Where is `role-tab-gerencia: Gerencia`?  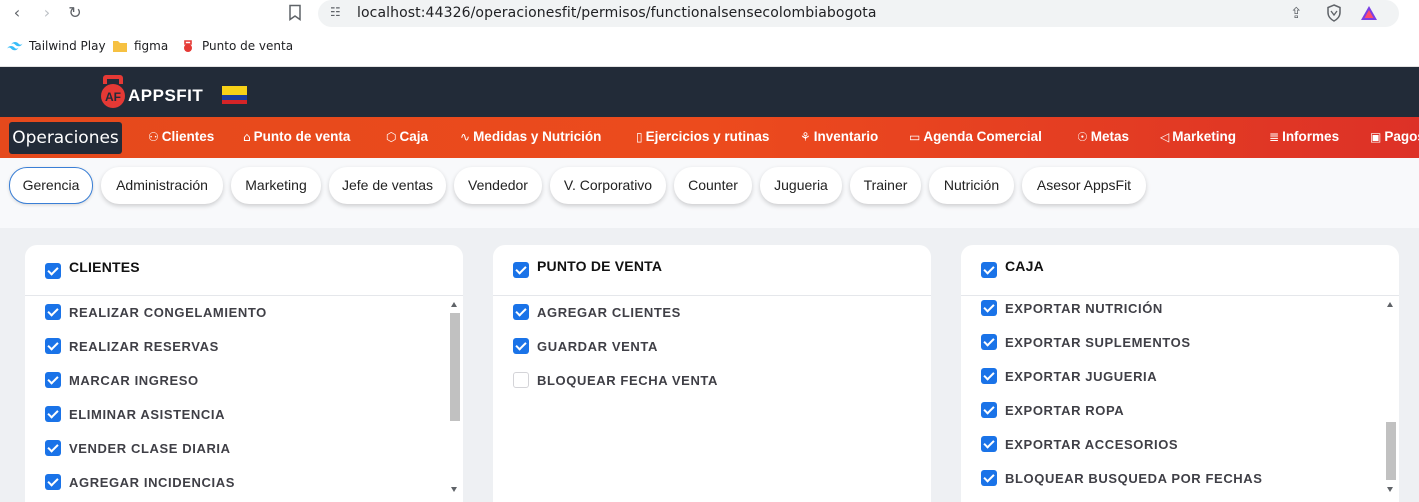 role-tab-gerencia: Gerencia is located at coordinates (51, 185).